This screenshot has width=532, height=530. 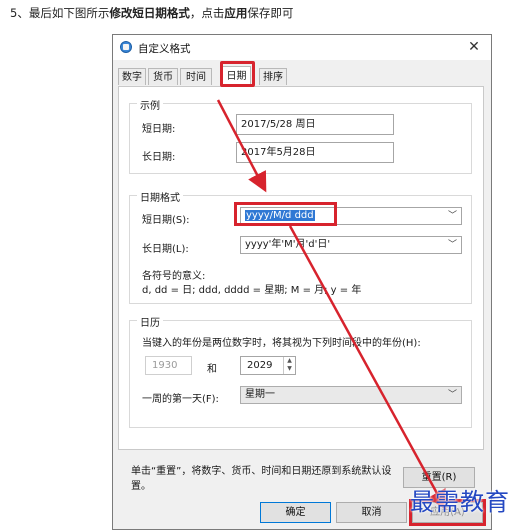 I want to click on ok-button: 确定, so click(x=295, y=512).